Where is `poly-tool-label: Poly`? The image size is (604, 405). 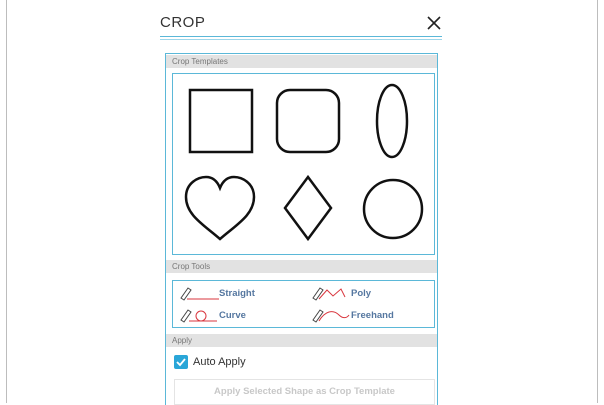
poly-tool-label: Poly is located at coordinates (361, 293).